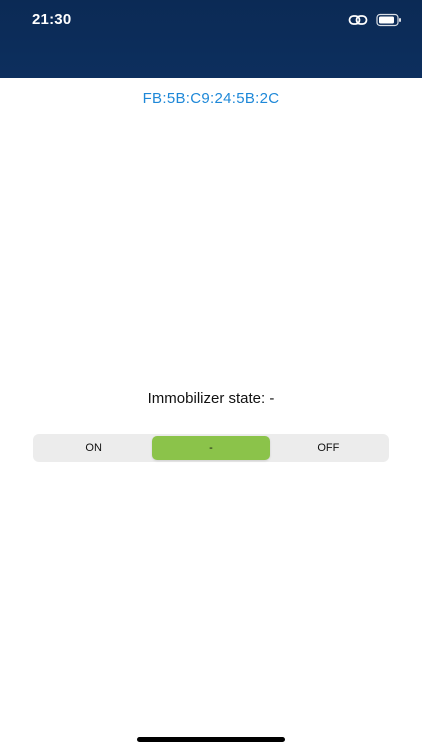  Describe the element at coordinates (52, 19) in the screenshot. I see `status-time: 21:30` at that location.